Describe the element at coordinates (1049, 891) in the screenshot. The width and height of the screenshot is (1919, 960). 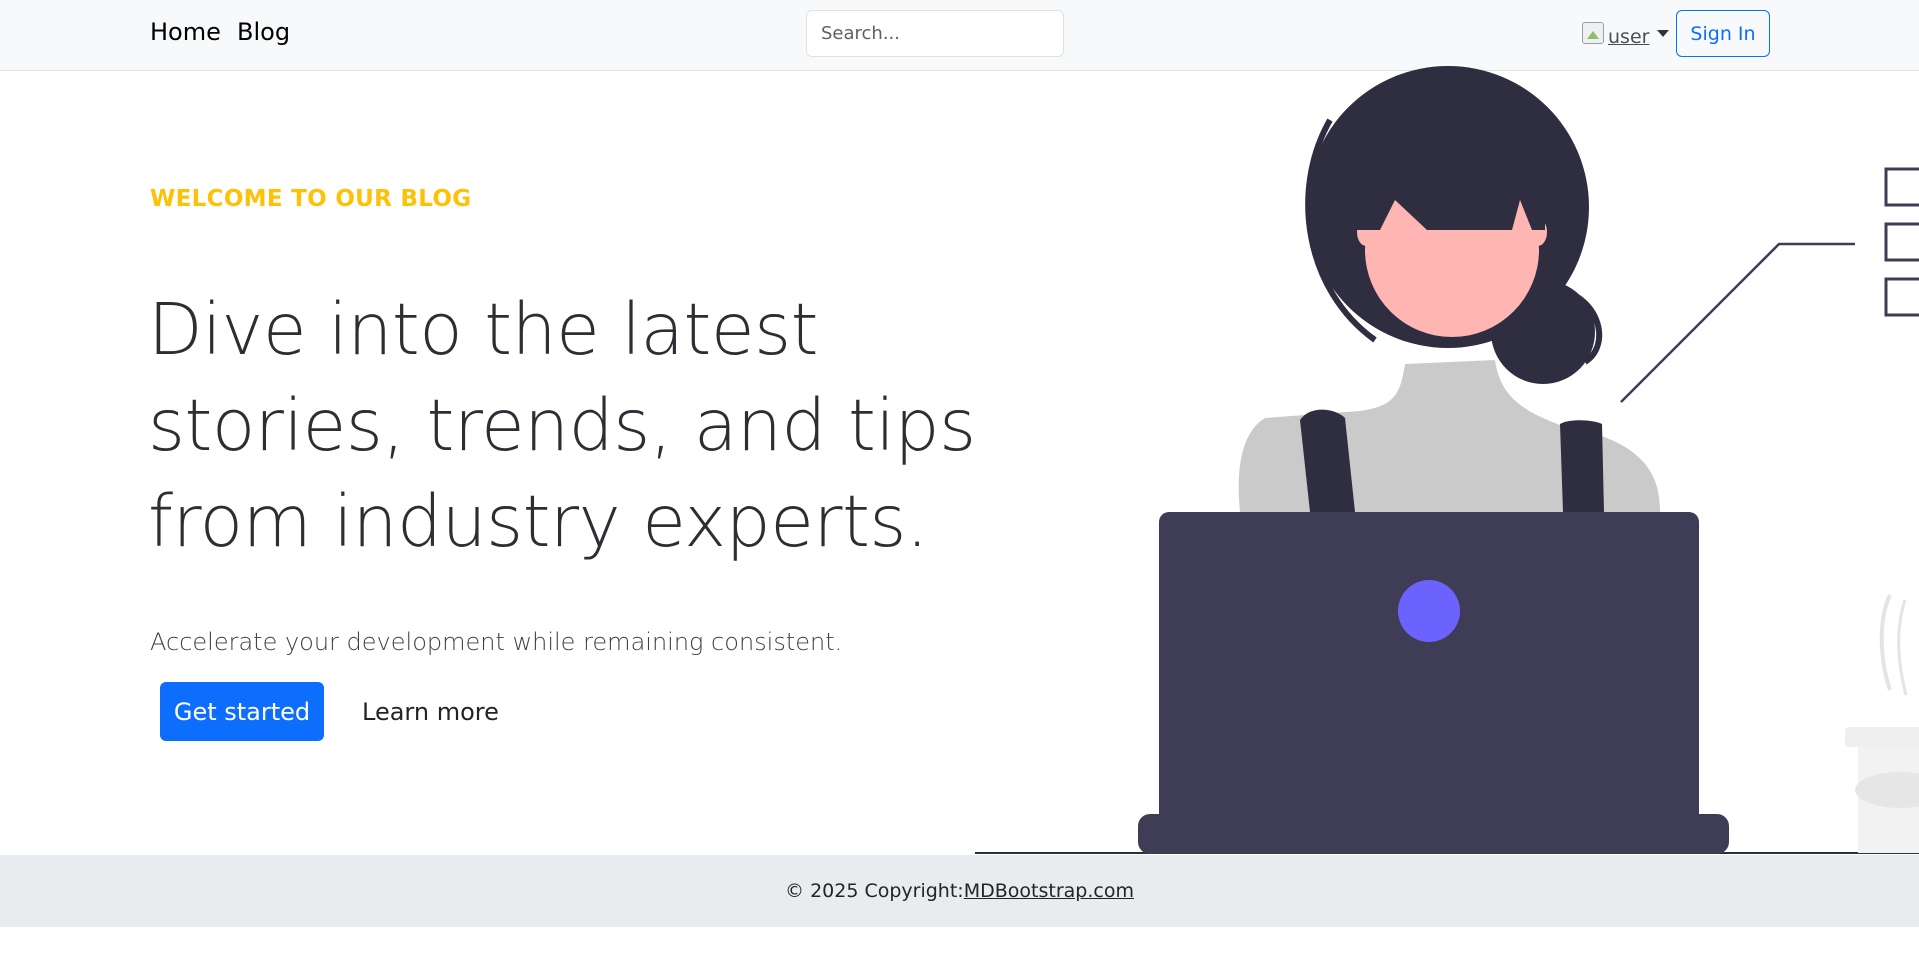
I see `footer-link: MDBootstrap.com` at that location.